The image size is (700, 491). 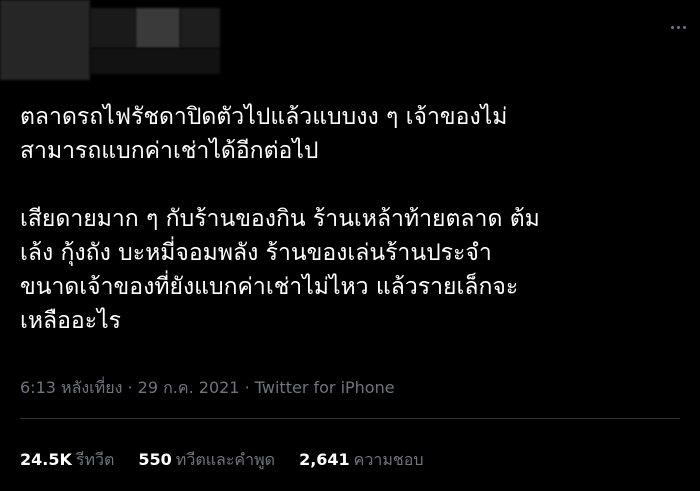 What do you see at coordinates (155, 61) in the screenshot?
I see `blurred-author-handle` at bounding box center [155, 61].